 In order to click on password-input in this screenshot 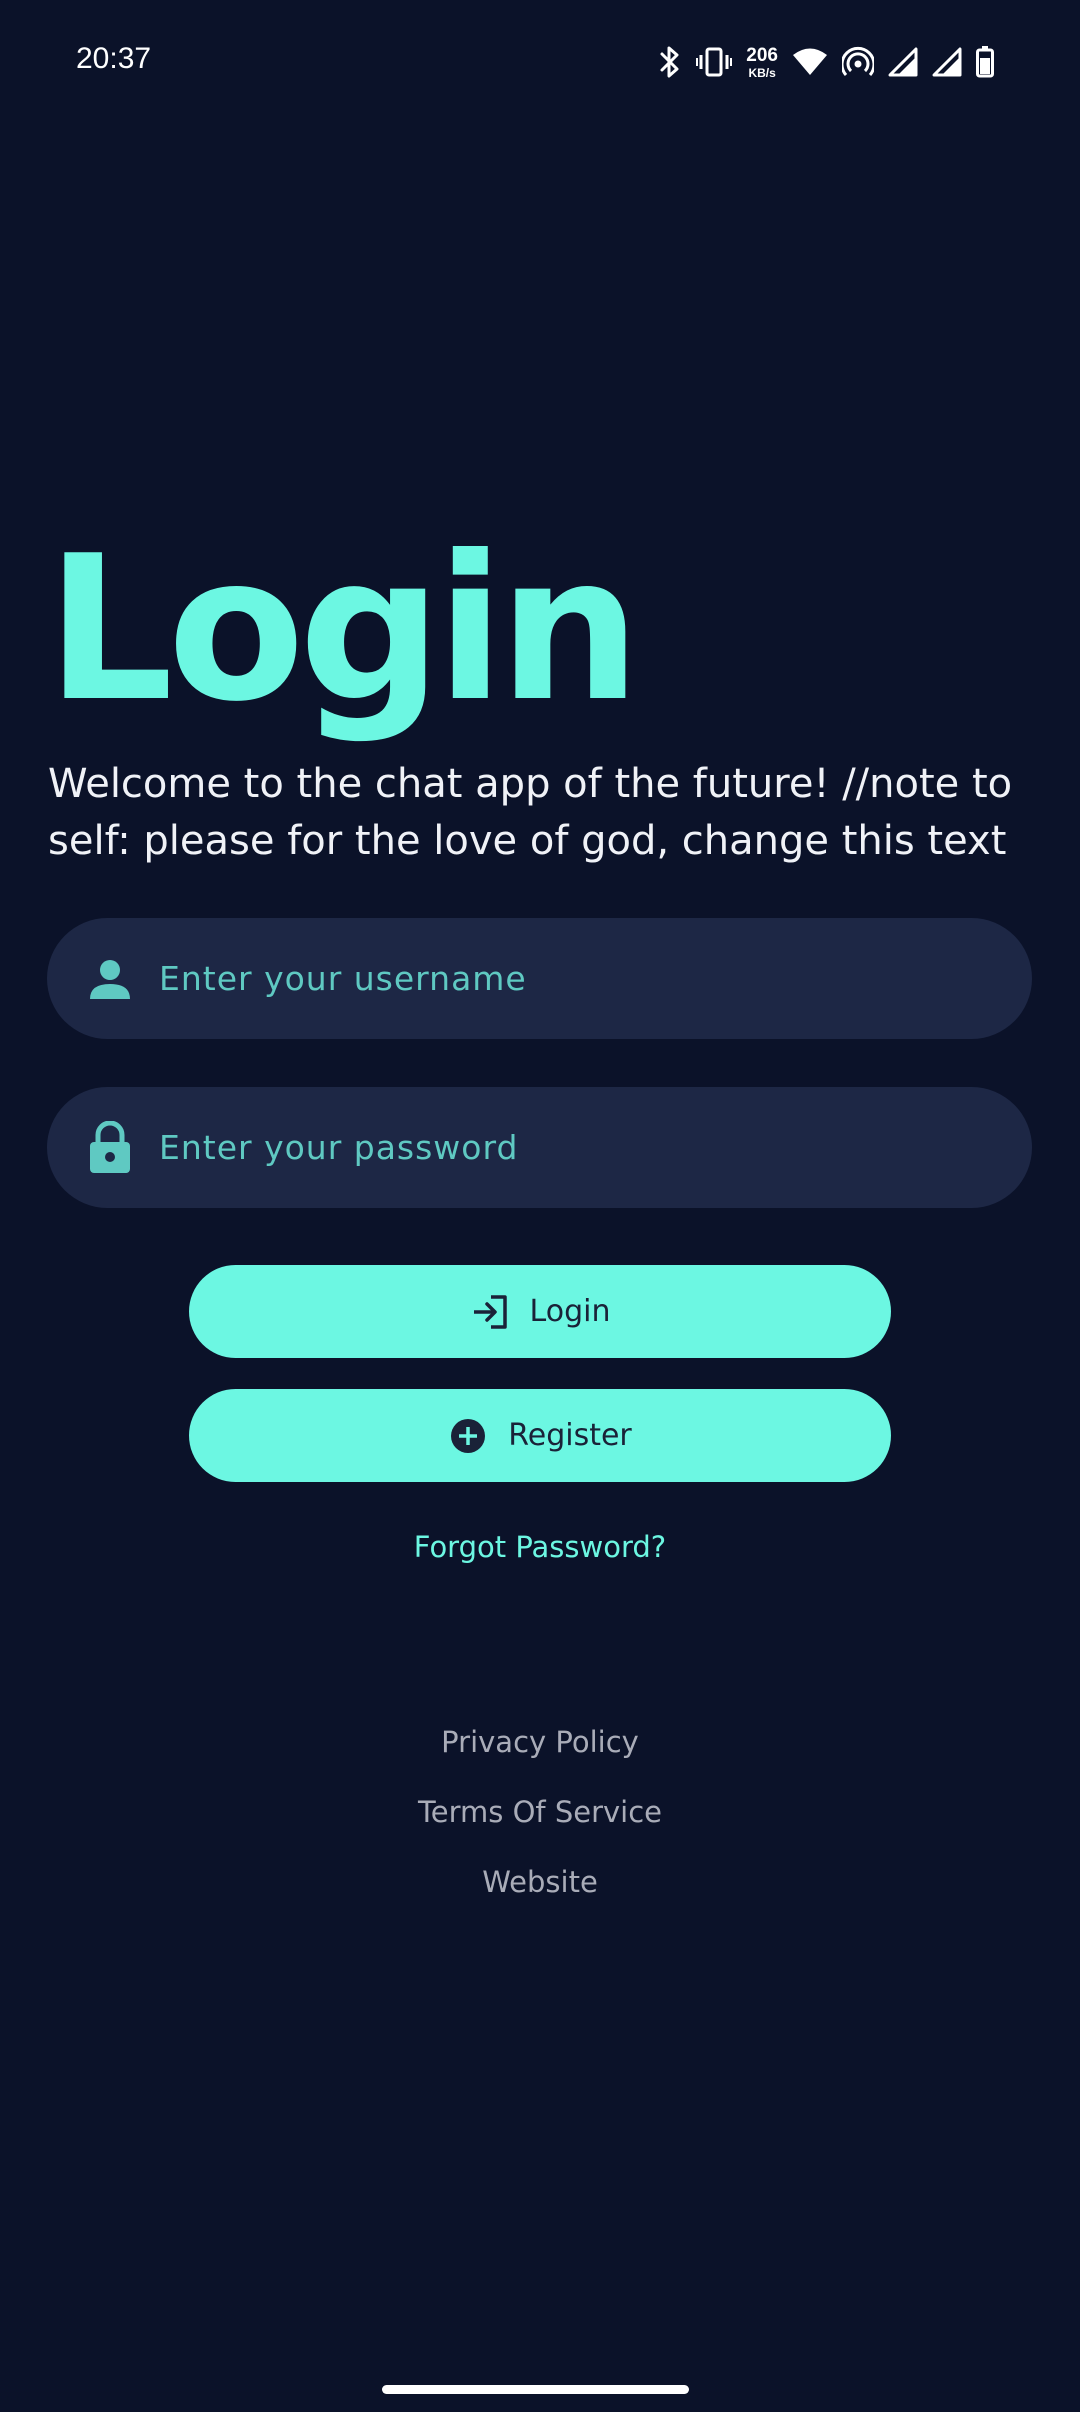, I will do `click(579, 1147)`.